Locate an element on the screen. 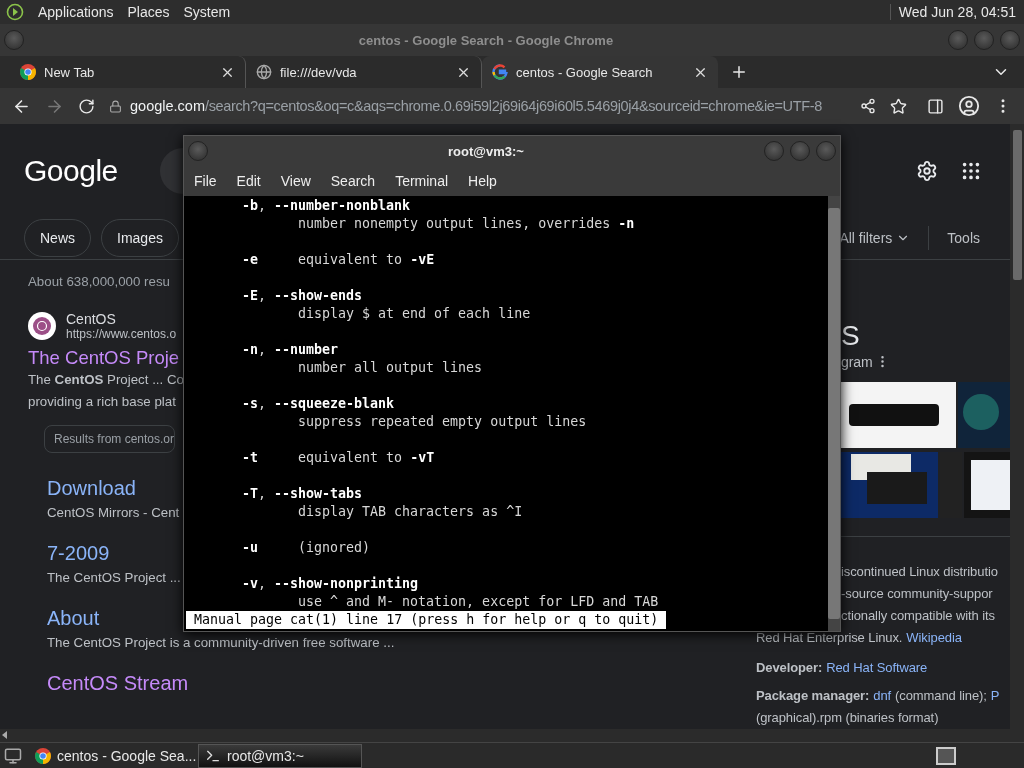  fact-text: Red Hat Enterprise Linux. is located at coordinates (829, 637).